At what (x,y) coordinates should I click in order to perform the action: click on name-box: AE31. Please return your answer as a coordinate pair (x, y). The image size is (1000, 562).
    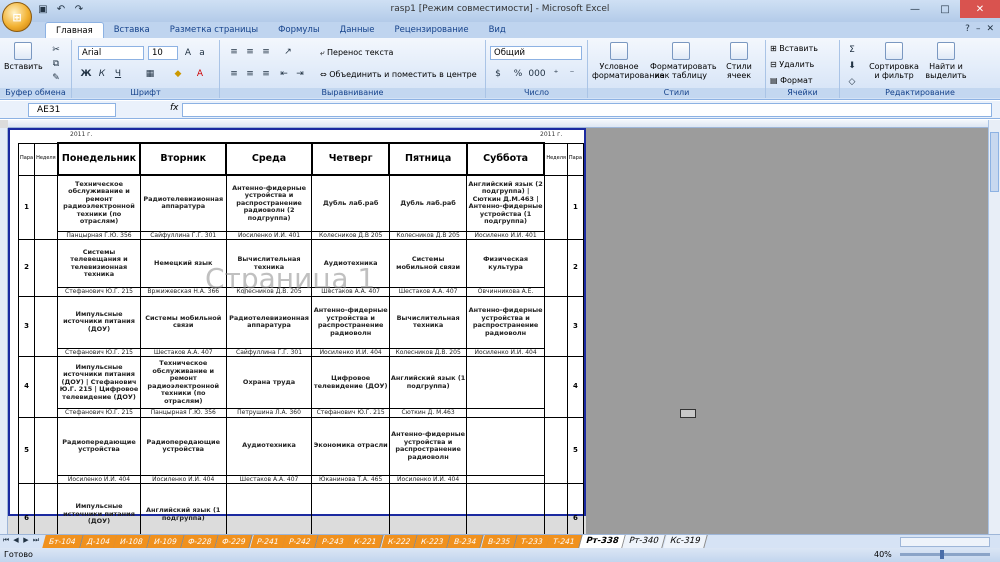
    Looking at the image, I should click on (72, 110).